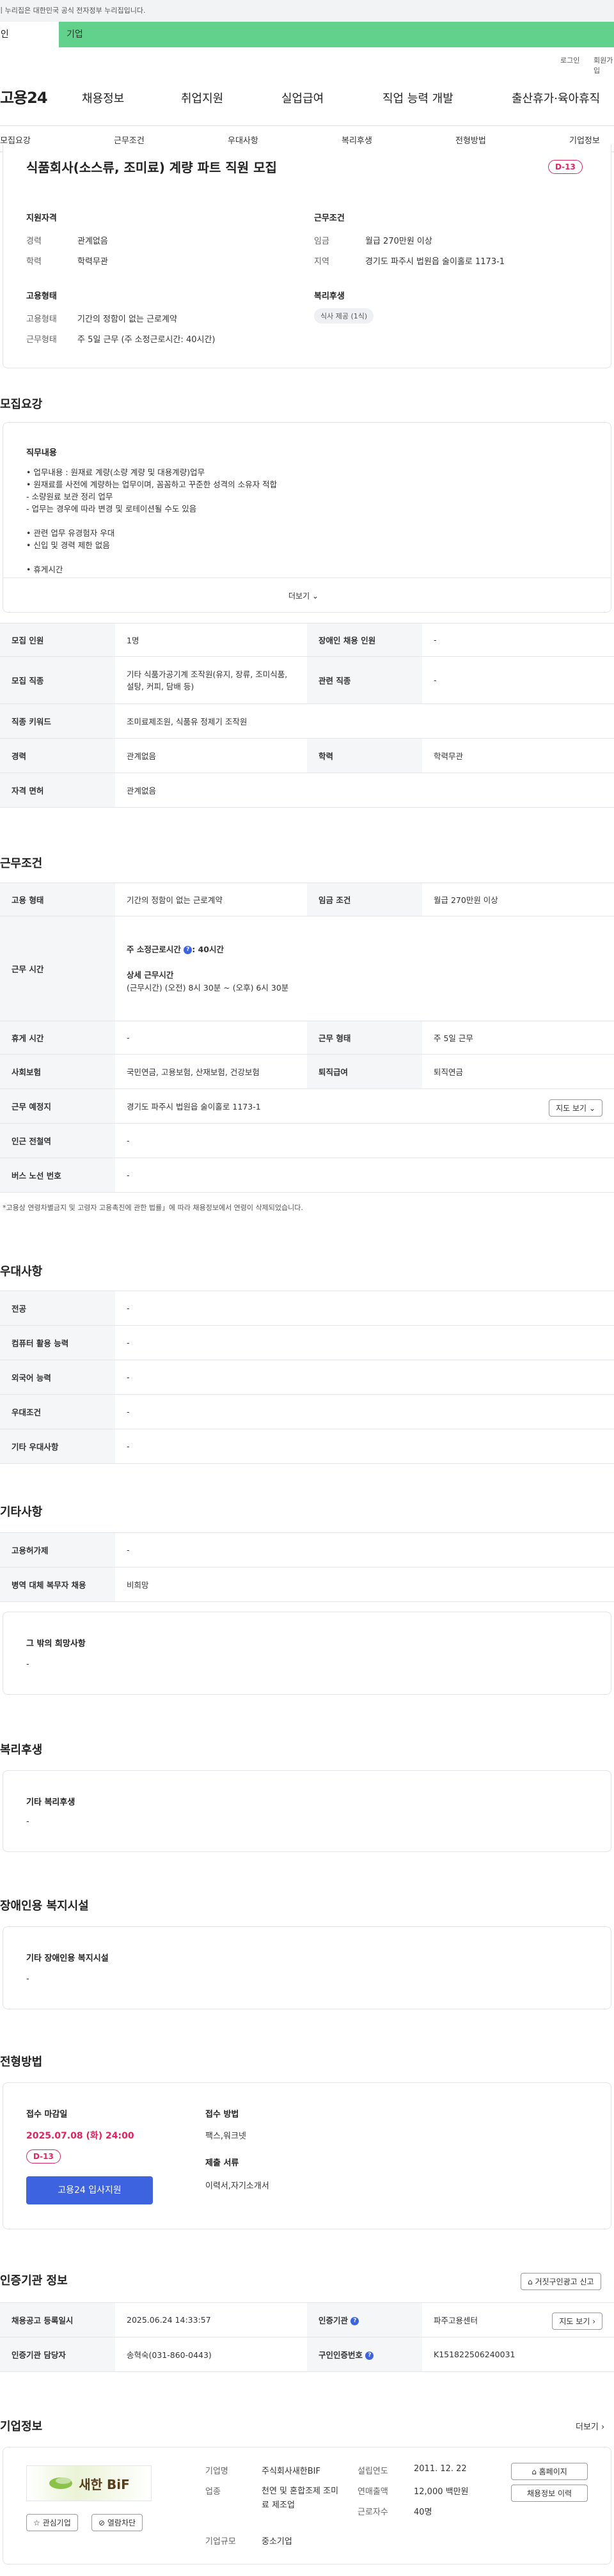 The width and height of the screenshot is (614, 2576). Describe the element at coordinates (564, 2281) in the screenshot. I see `report-label: 거짓구인광고 신고` at that location.